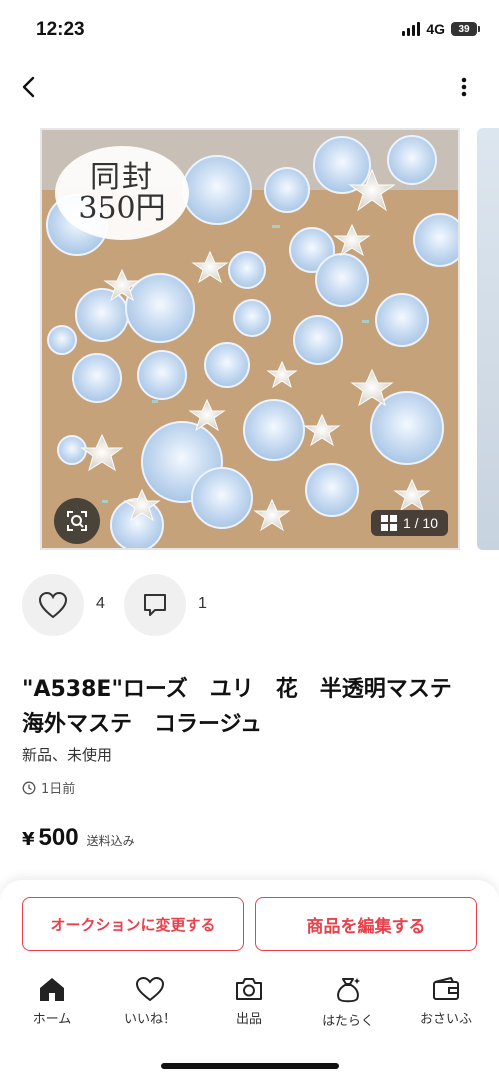 This screenshot has height=1080, width=499. What do you see at coordinates (58, 789) in the screenshot?
I see `posted-time-label: 1日前` at bounding box center [58, 789].